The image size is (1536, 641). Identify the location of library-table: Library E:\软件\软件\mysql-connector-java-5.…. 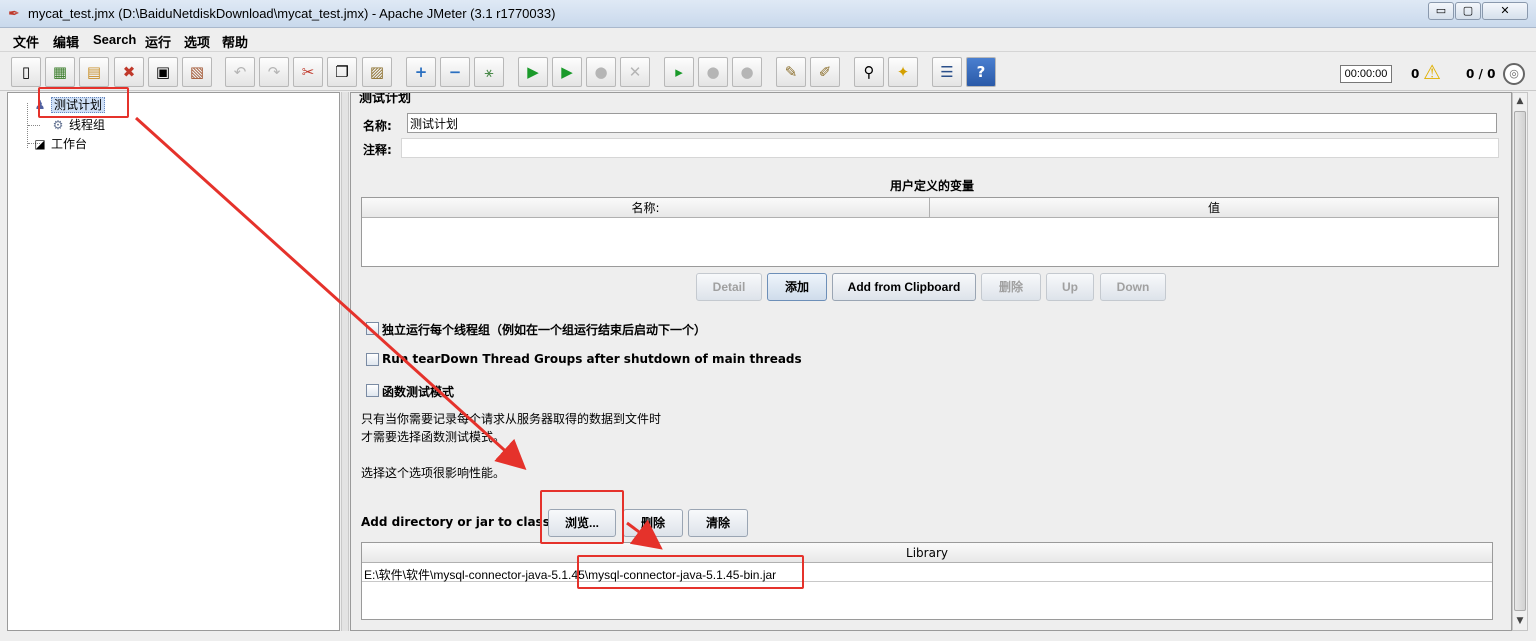
(927, 581).